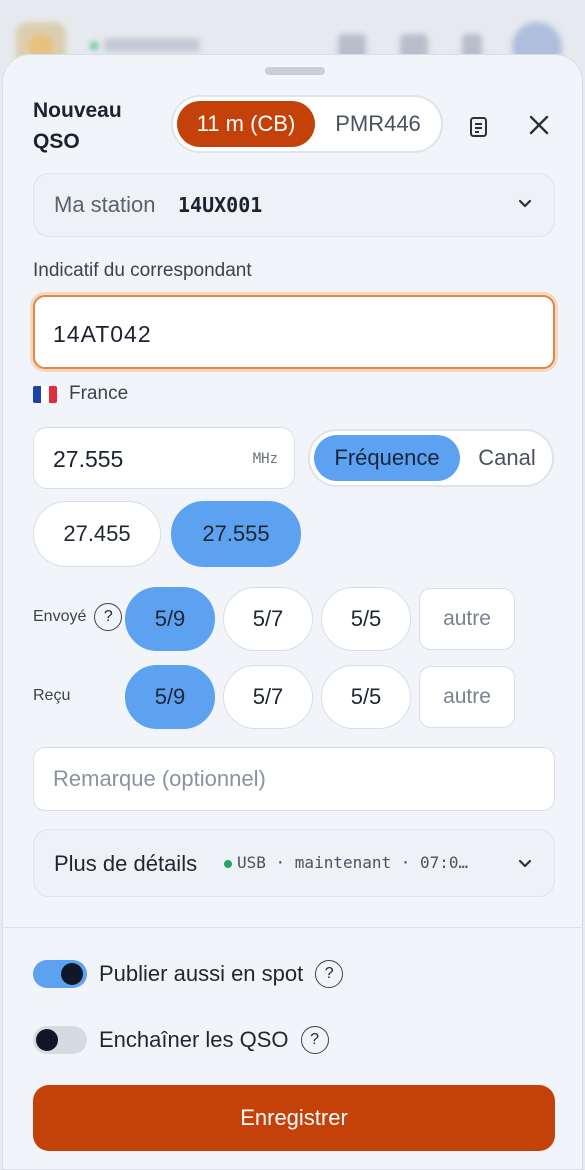  I want to click on background-status-text, so click(152, 45).